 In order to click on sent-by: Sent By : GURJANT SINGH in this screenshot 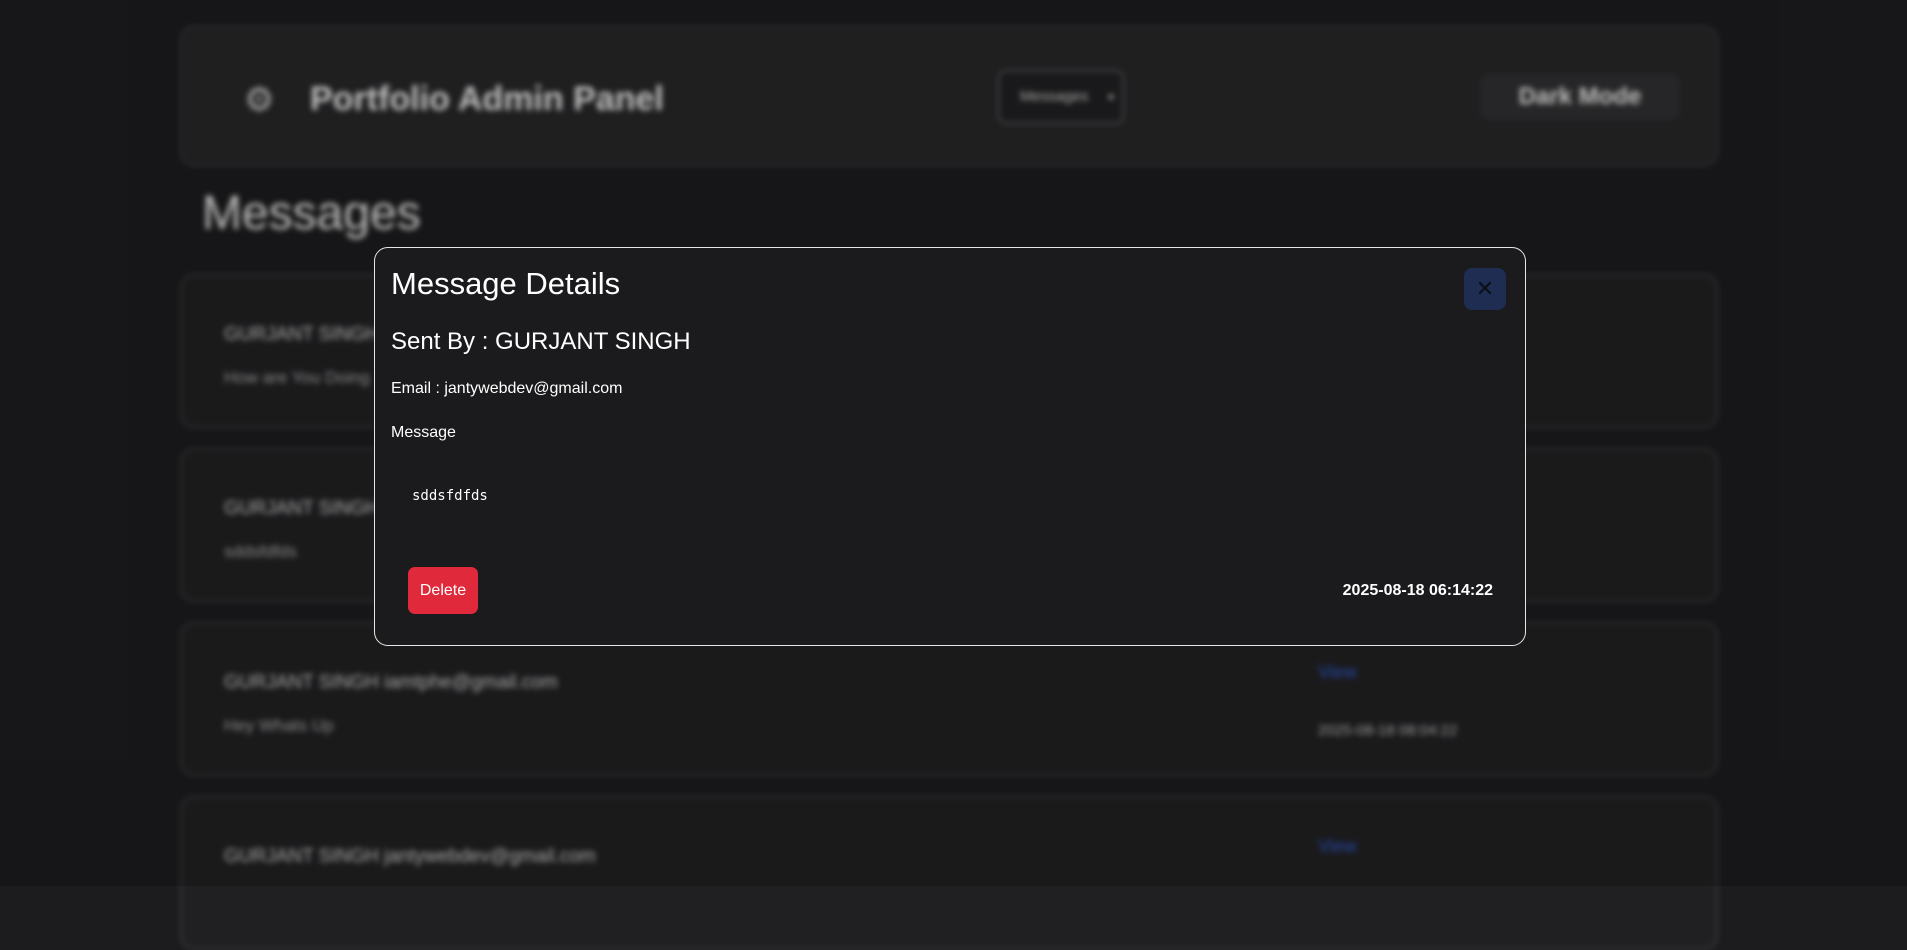, I will do `click(541, 341)`.